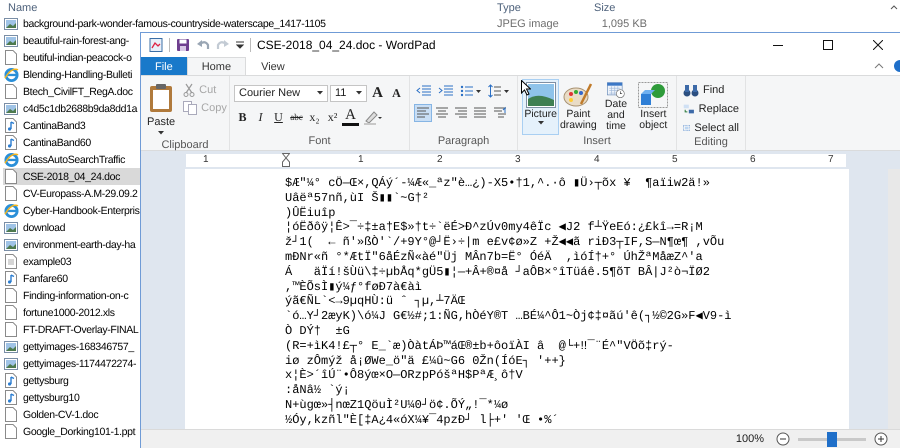 The image size is (900, 448). What do you see at coordinates (424, 91) in the screenshot?
I see `decrease-indent-icon` at bounding box center [424, 91].